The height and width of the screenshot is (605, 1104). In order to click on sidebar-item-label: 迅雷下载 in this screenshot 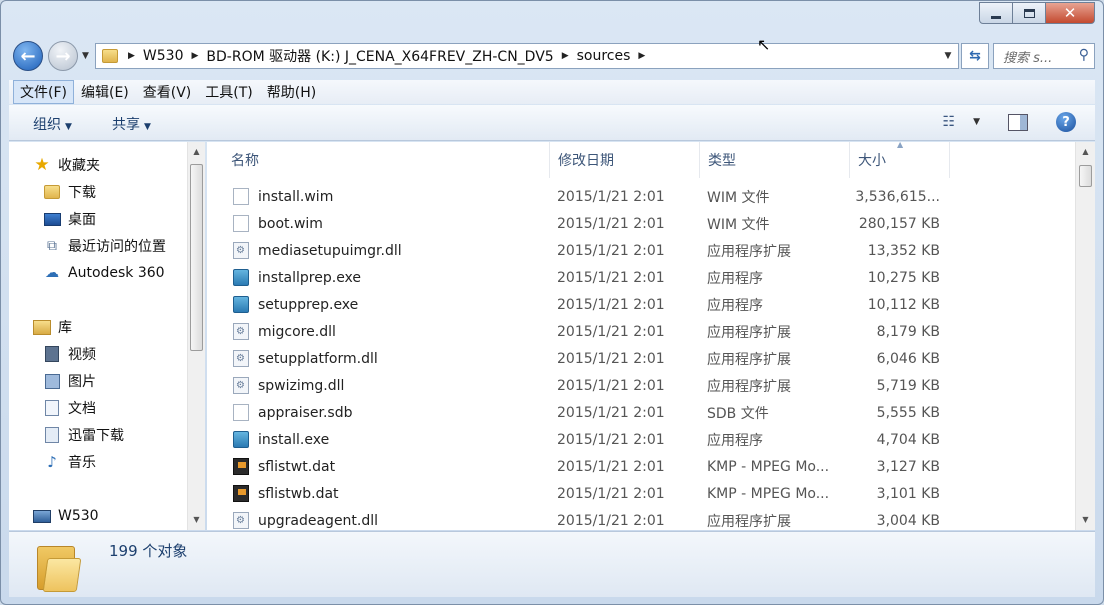, I will do `click(96, 436)`.